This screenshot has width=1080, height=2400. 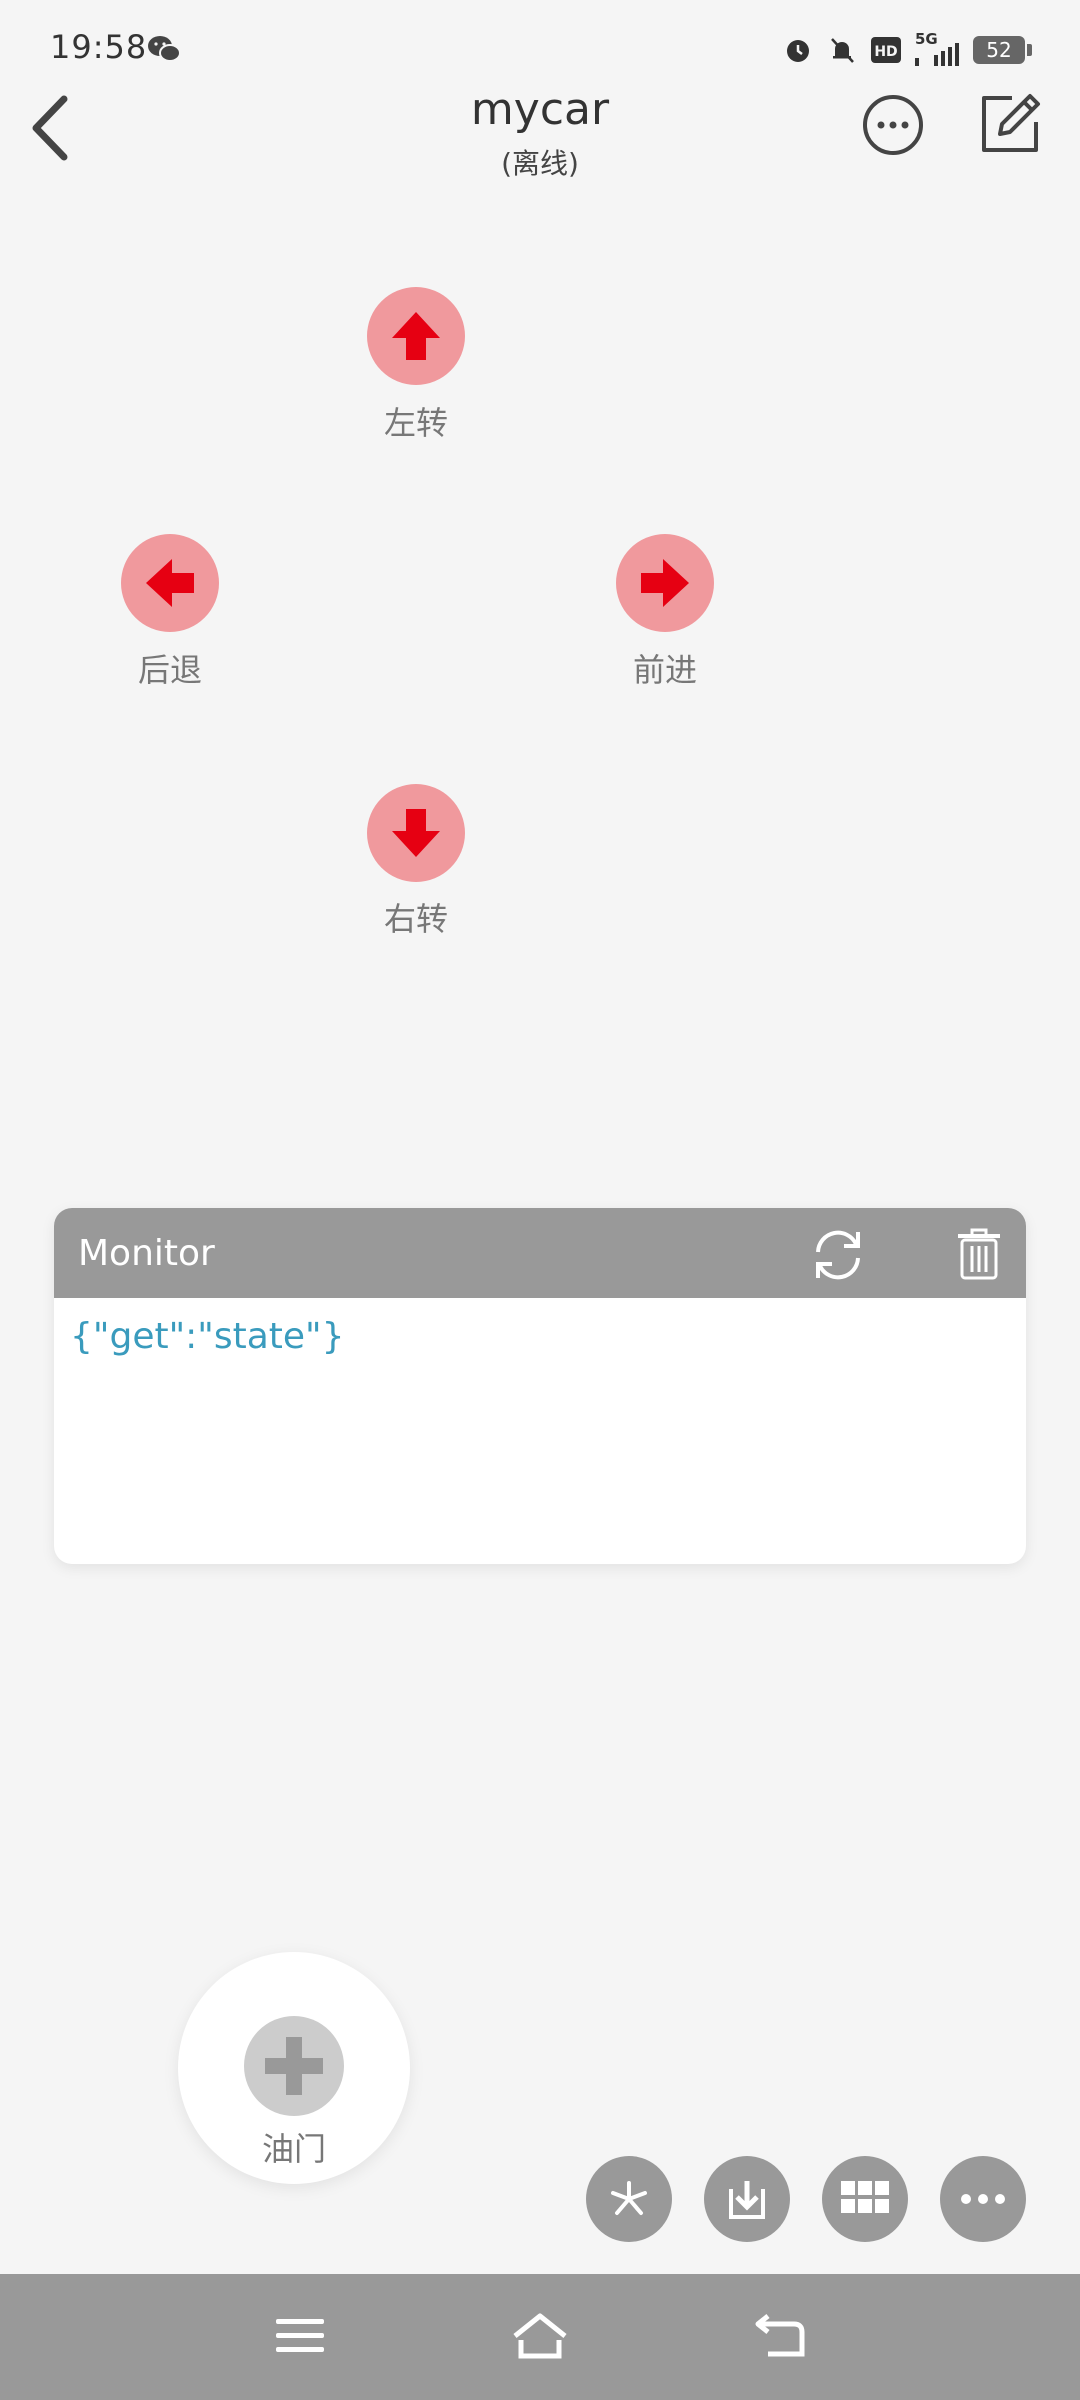 I want to click on home-button, so click(x=540, y=2336).